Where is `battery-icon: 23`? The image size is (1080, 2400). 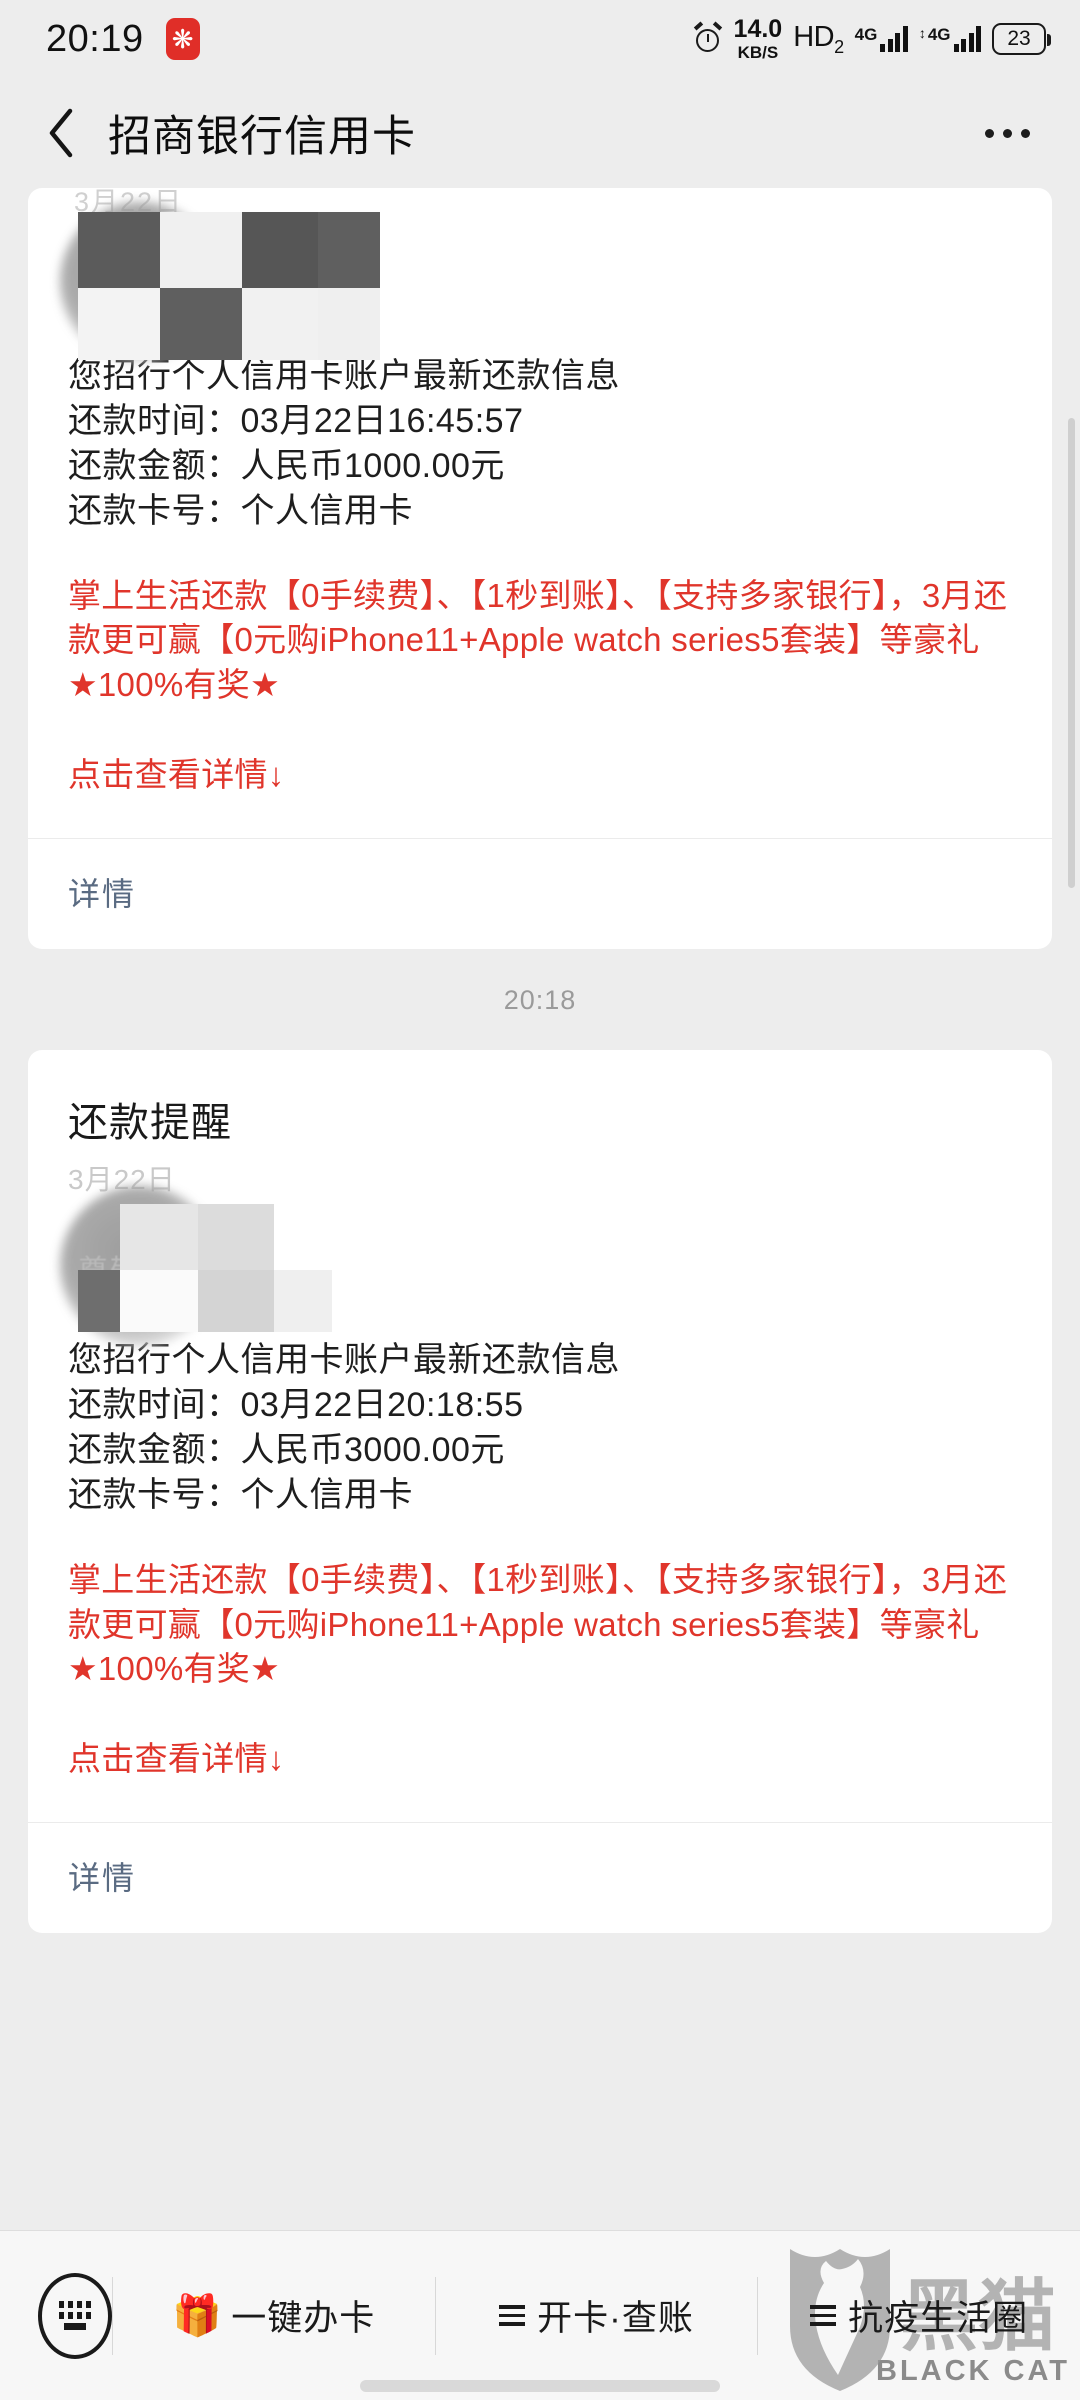
battery-icon: 23 is located at coordinates (1021, 39).